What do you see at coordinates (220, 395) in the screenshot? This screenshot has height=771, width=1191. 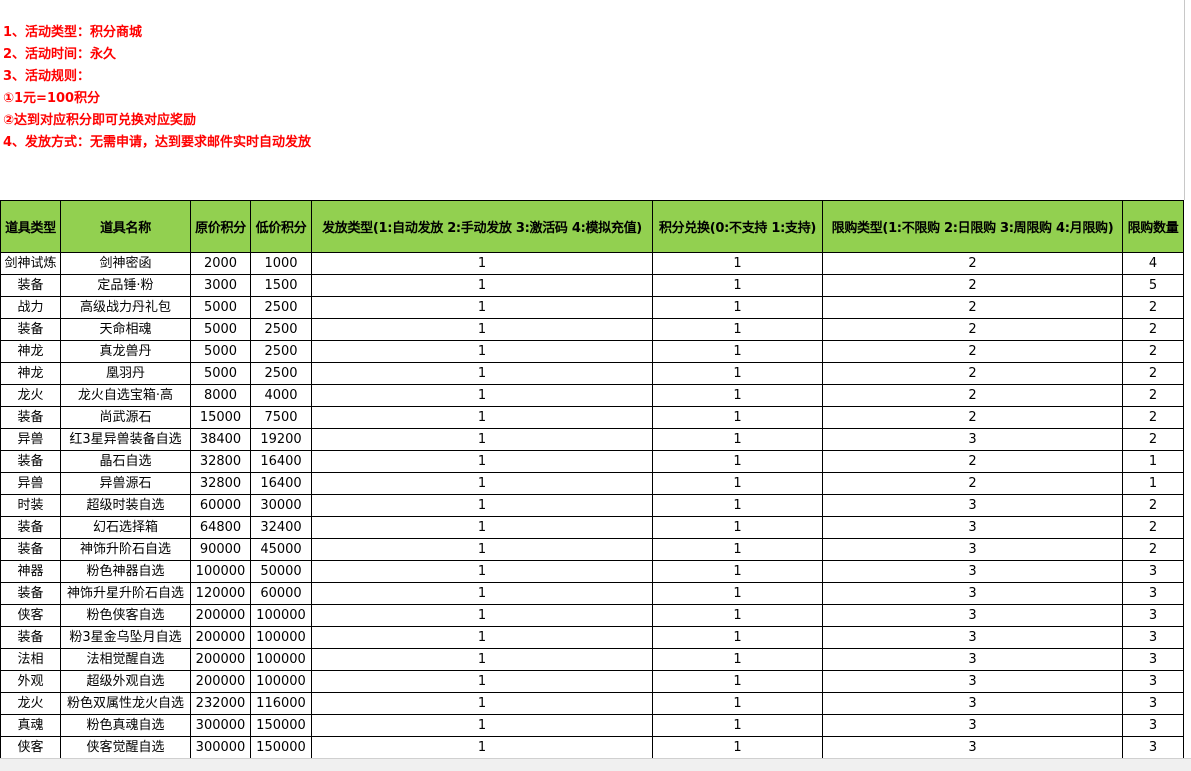 I see `cell-original-points: 8000` at bounding box center [220, 395].